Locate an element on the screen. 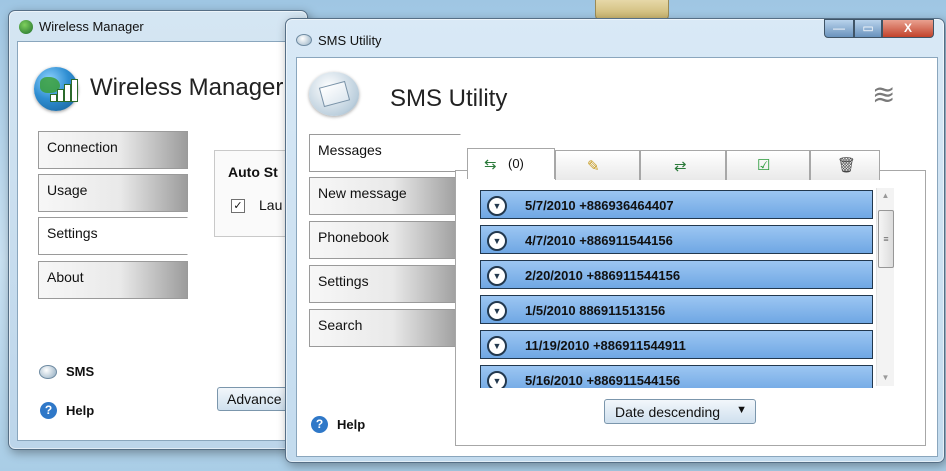 This screenshot has height=471, width=946. message-row-text: 2/20/2010 +886911544156 is located at coordinates (603, 275).